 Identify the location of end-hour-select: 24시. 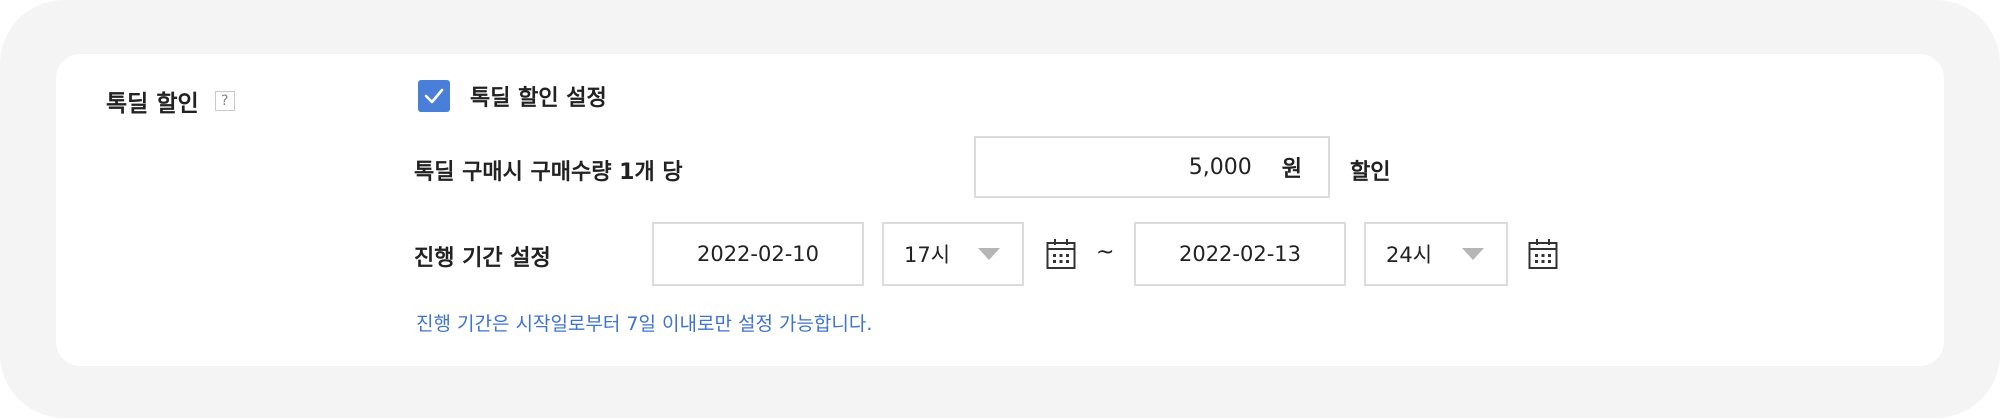
(1436, 254).